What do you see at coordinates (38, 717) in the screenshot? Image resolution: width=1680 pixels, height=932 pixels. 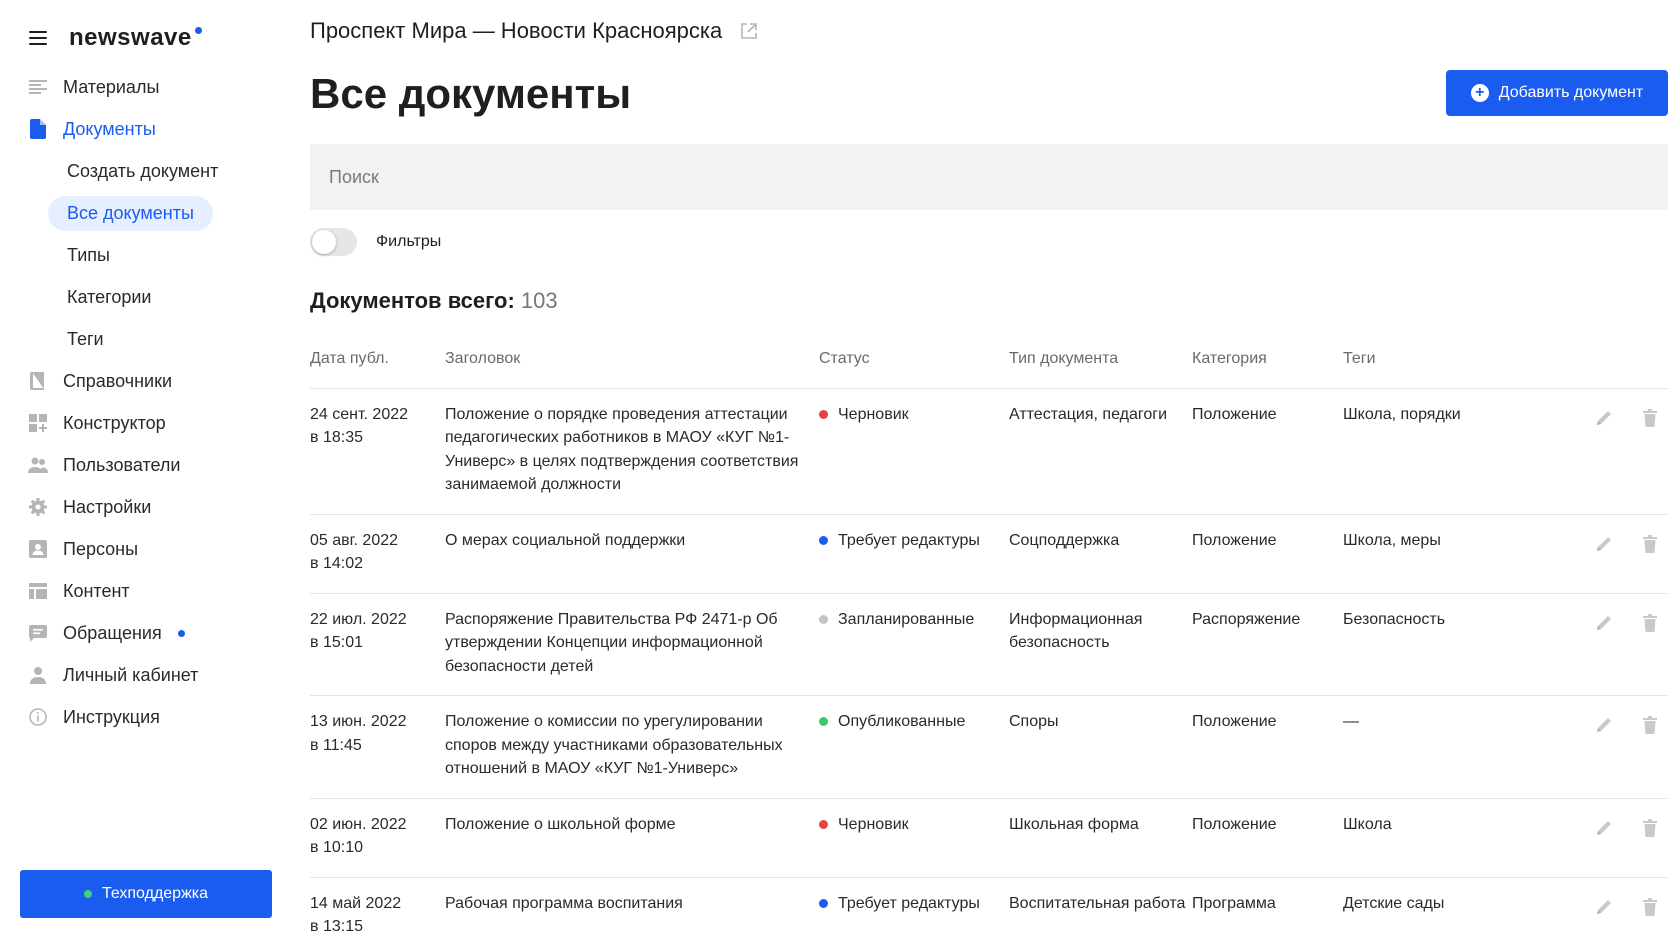 I see `info-icon` at bounding box center [38, 717].